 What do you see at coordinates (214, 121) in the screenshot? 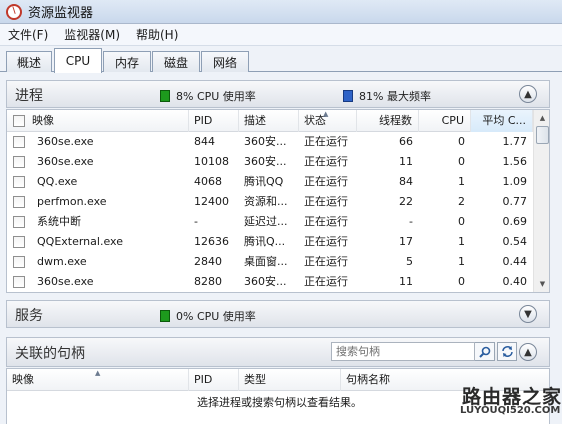
I see `col-pid: PID` at bounding box center [214, 121].